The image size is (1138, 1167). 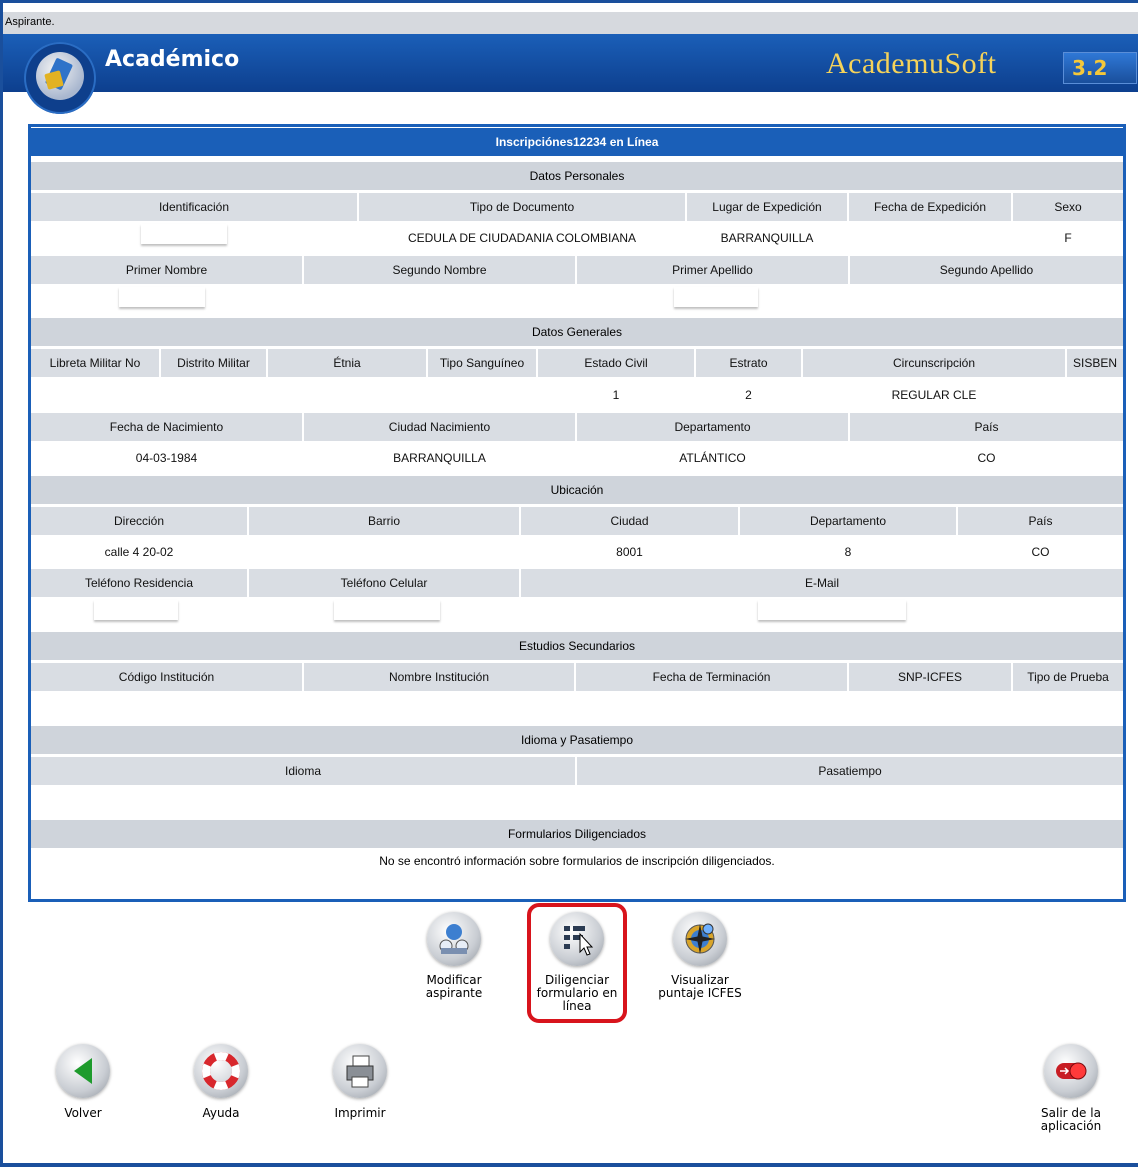 What do you see at coordinates (832, 610) in the screenshot?
I see `redacted-email` at bounding box center [832, 610].